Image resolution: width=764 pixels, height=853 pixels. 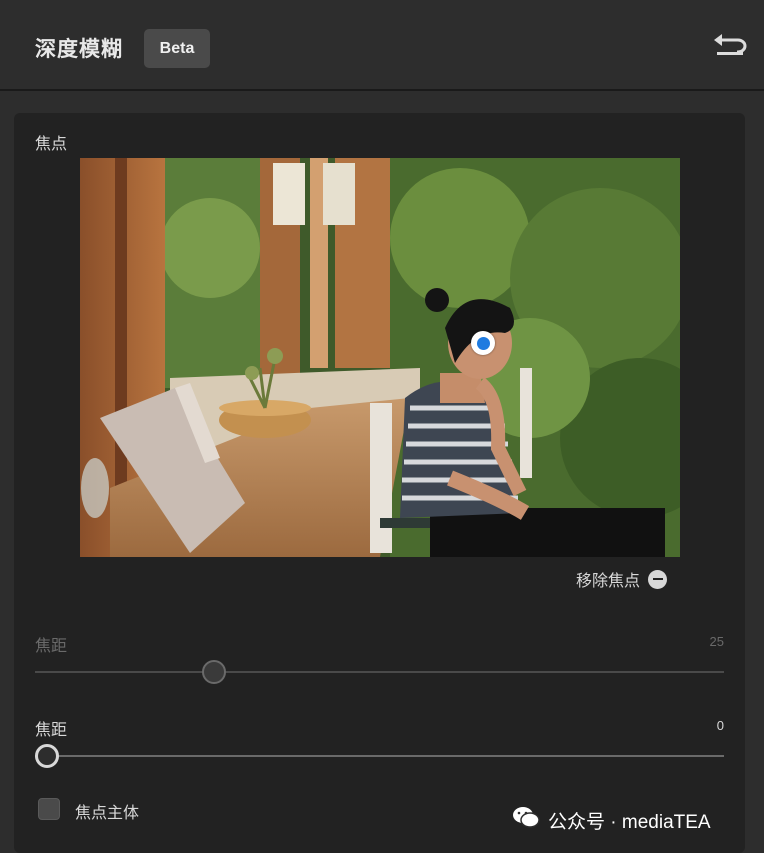 I want to click on focal-distance-label-2: 焦距, so click(x=51, y=729).